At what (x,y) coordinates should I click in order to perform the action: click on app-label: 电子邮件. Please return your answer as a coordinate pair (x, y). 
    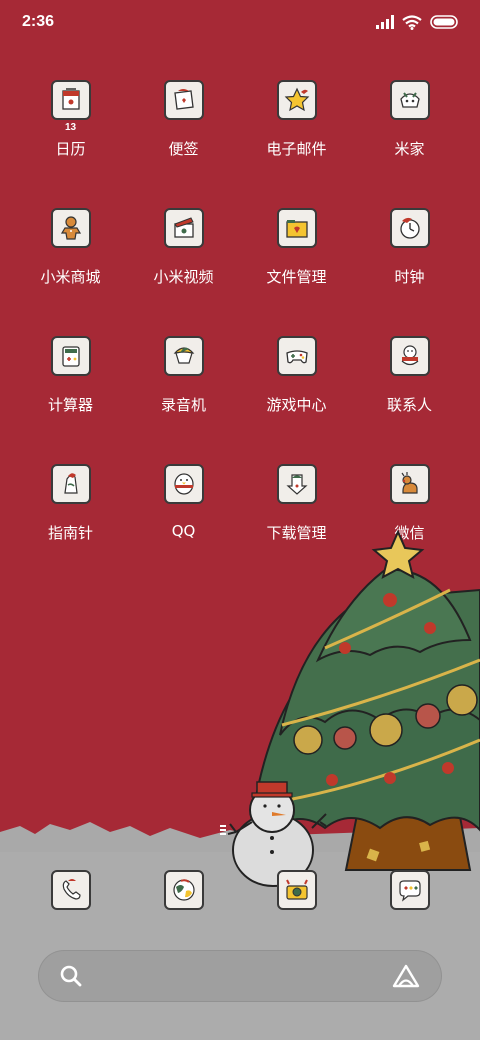
    Looking at the image, I should click on (296, 149).